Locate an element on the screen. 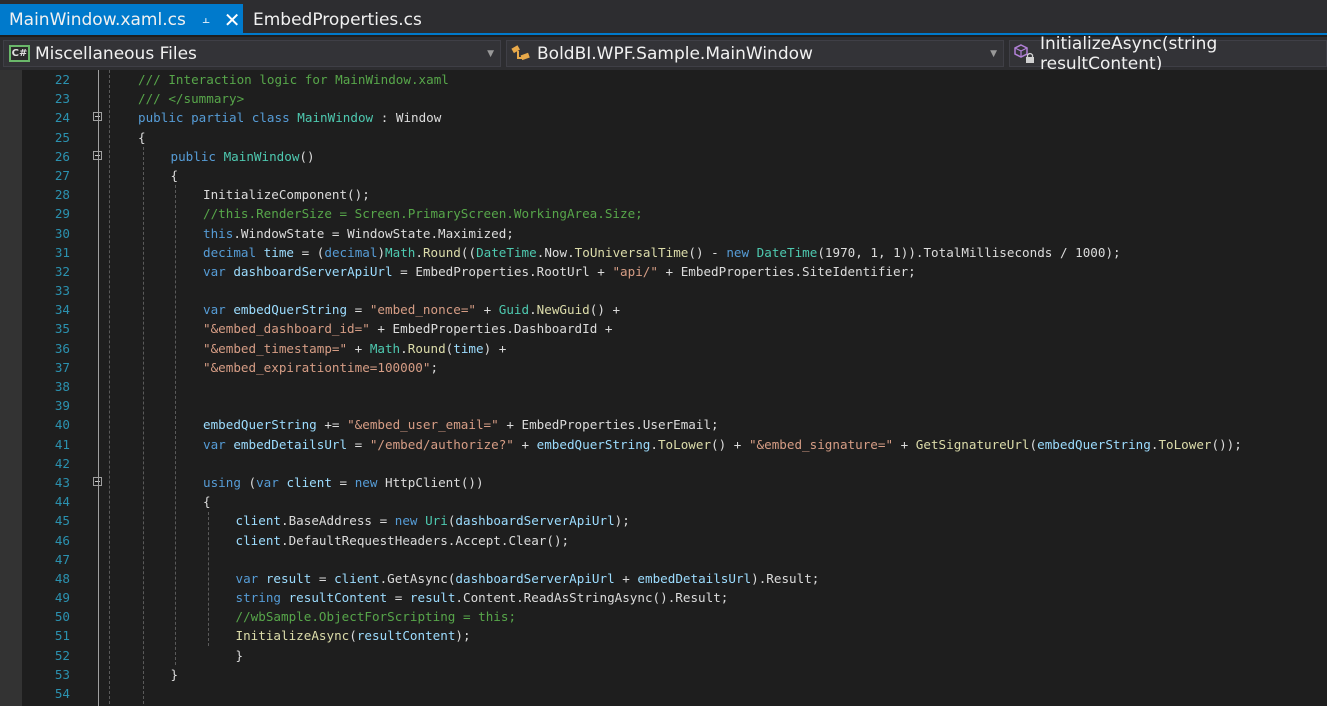  code-line: 28 InitializeComponent(); is located at coordinates (674, 194).